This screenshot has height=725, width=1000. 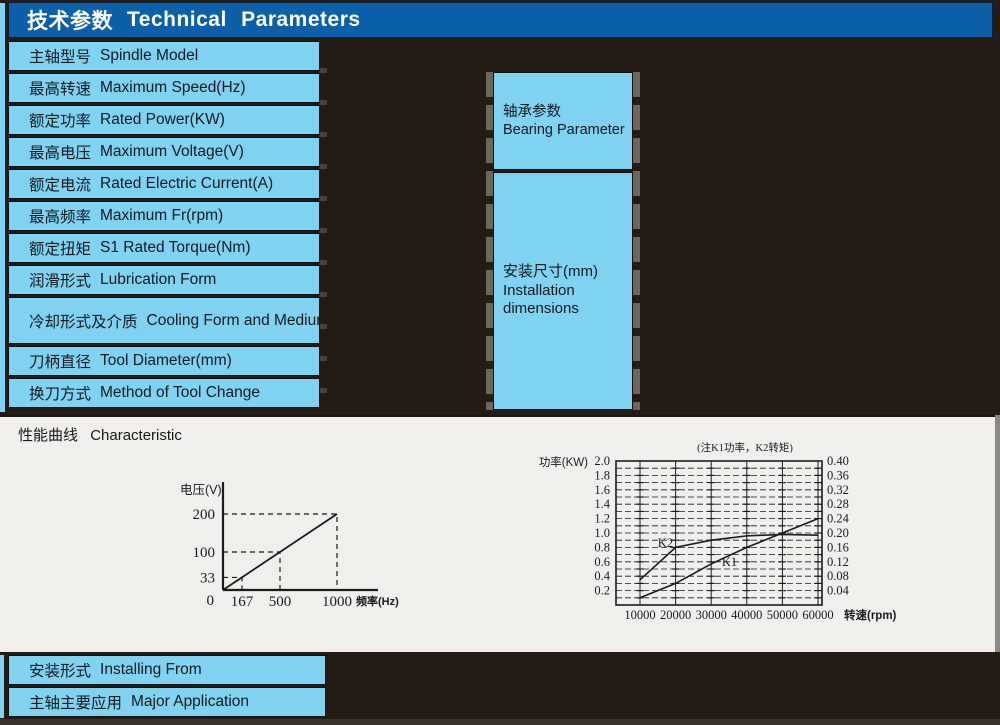 I want to click on characteristic-label: 性能曲线 Characteristic, so click(x=100, y=434).